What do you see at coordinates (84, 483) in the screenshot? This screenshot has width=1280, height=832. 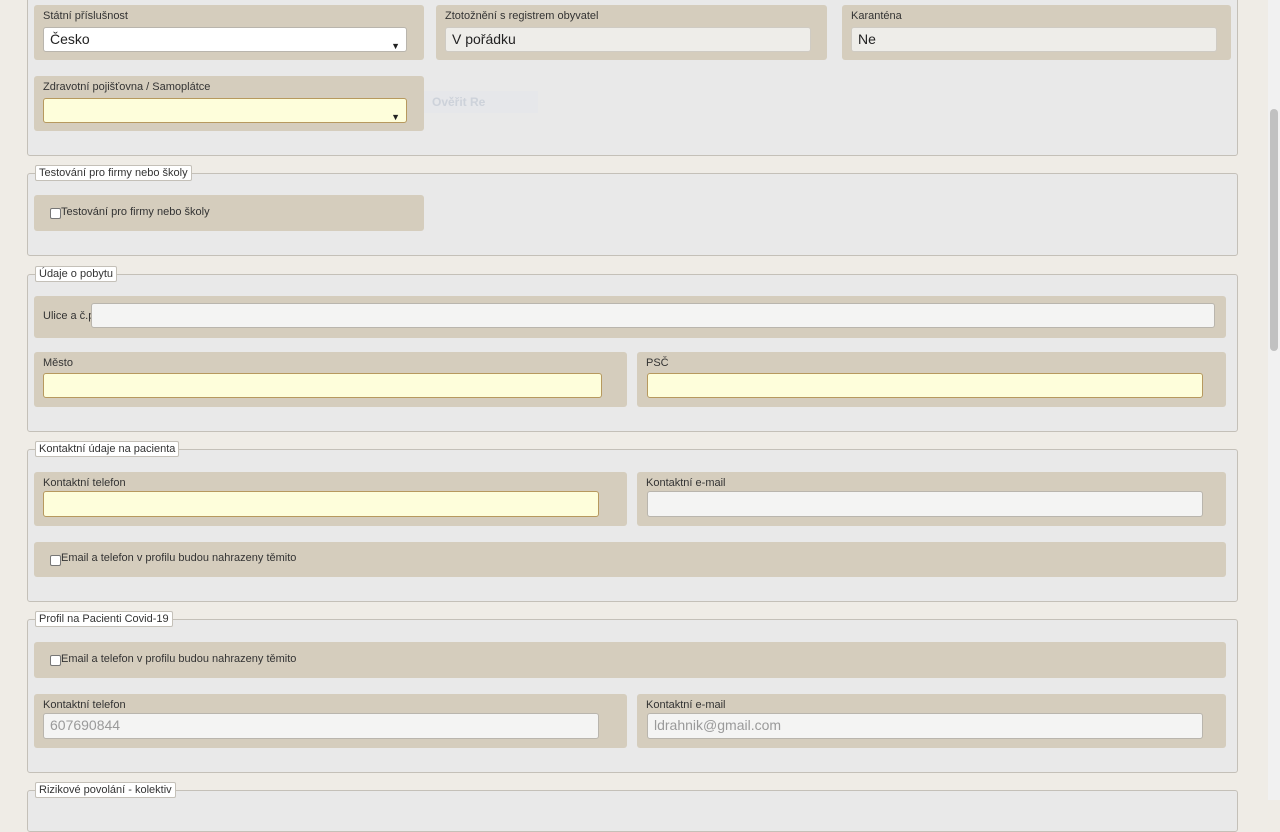 I see `label-kontakt-telefon: Kontaktní telefon` at bounding box center [84, 483].